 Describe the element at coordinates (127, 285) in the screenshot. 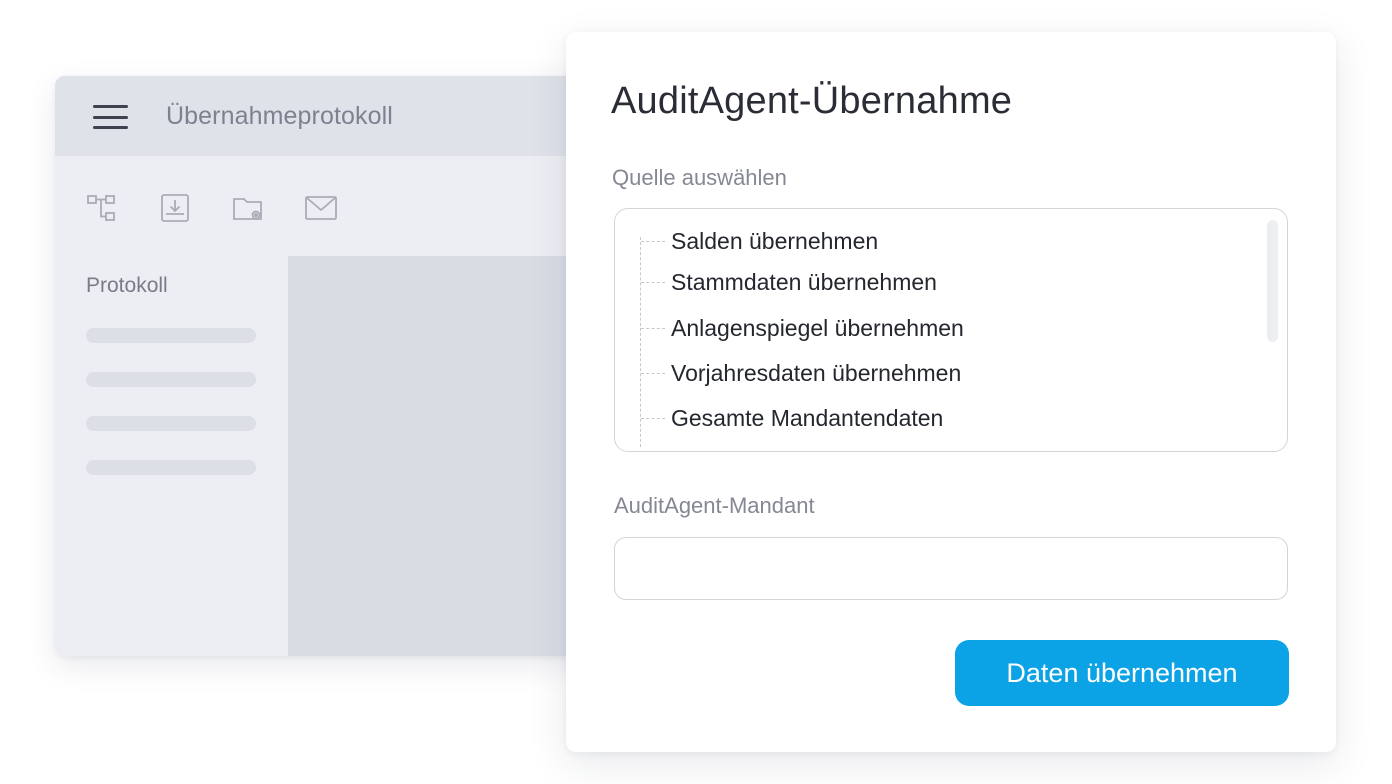

I see `sidebar-title: Protokoll` at that location.